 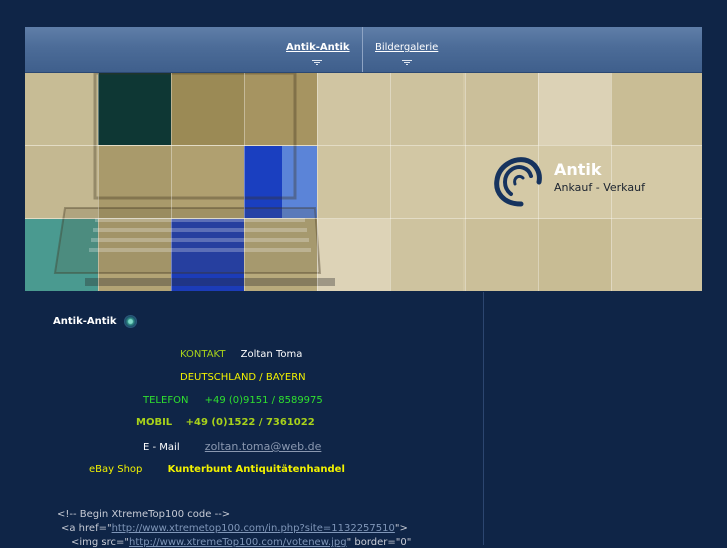 I want to click on section-title: Antik-Antik, so click(x=85, y=321).